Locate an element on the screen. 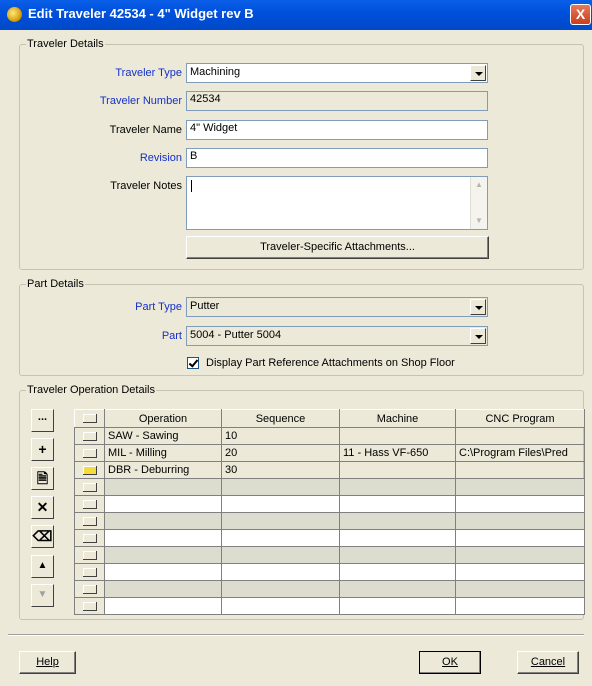 The image size is (592, 686). delete-icon: ✕ is located at coordinates (42, 507).